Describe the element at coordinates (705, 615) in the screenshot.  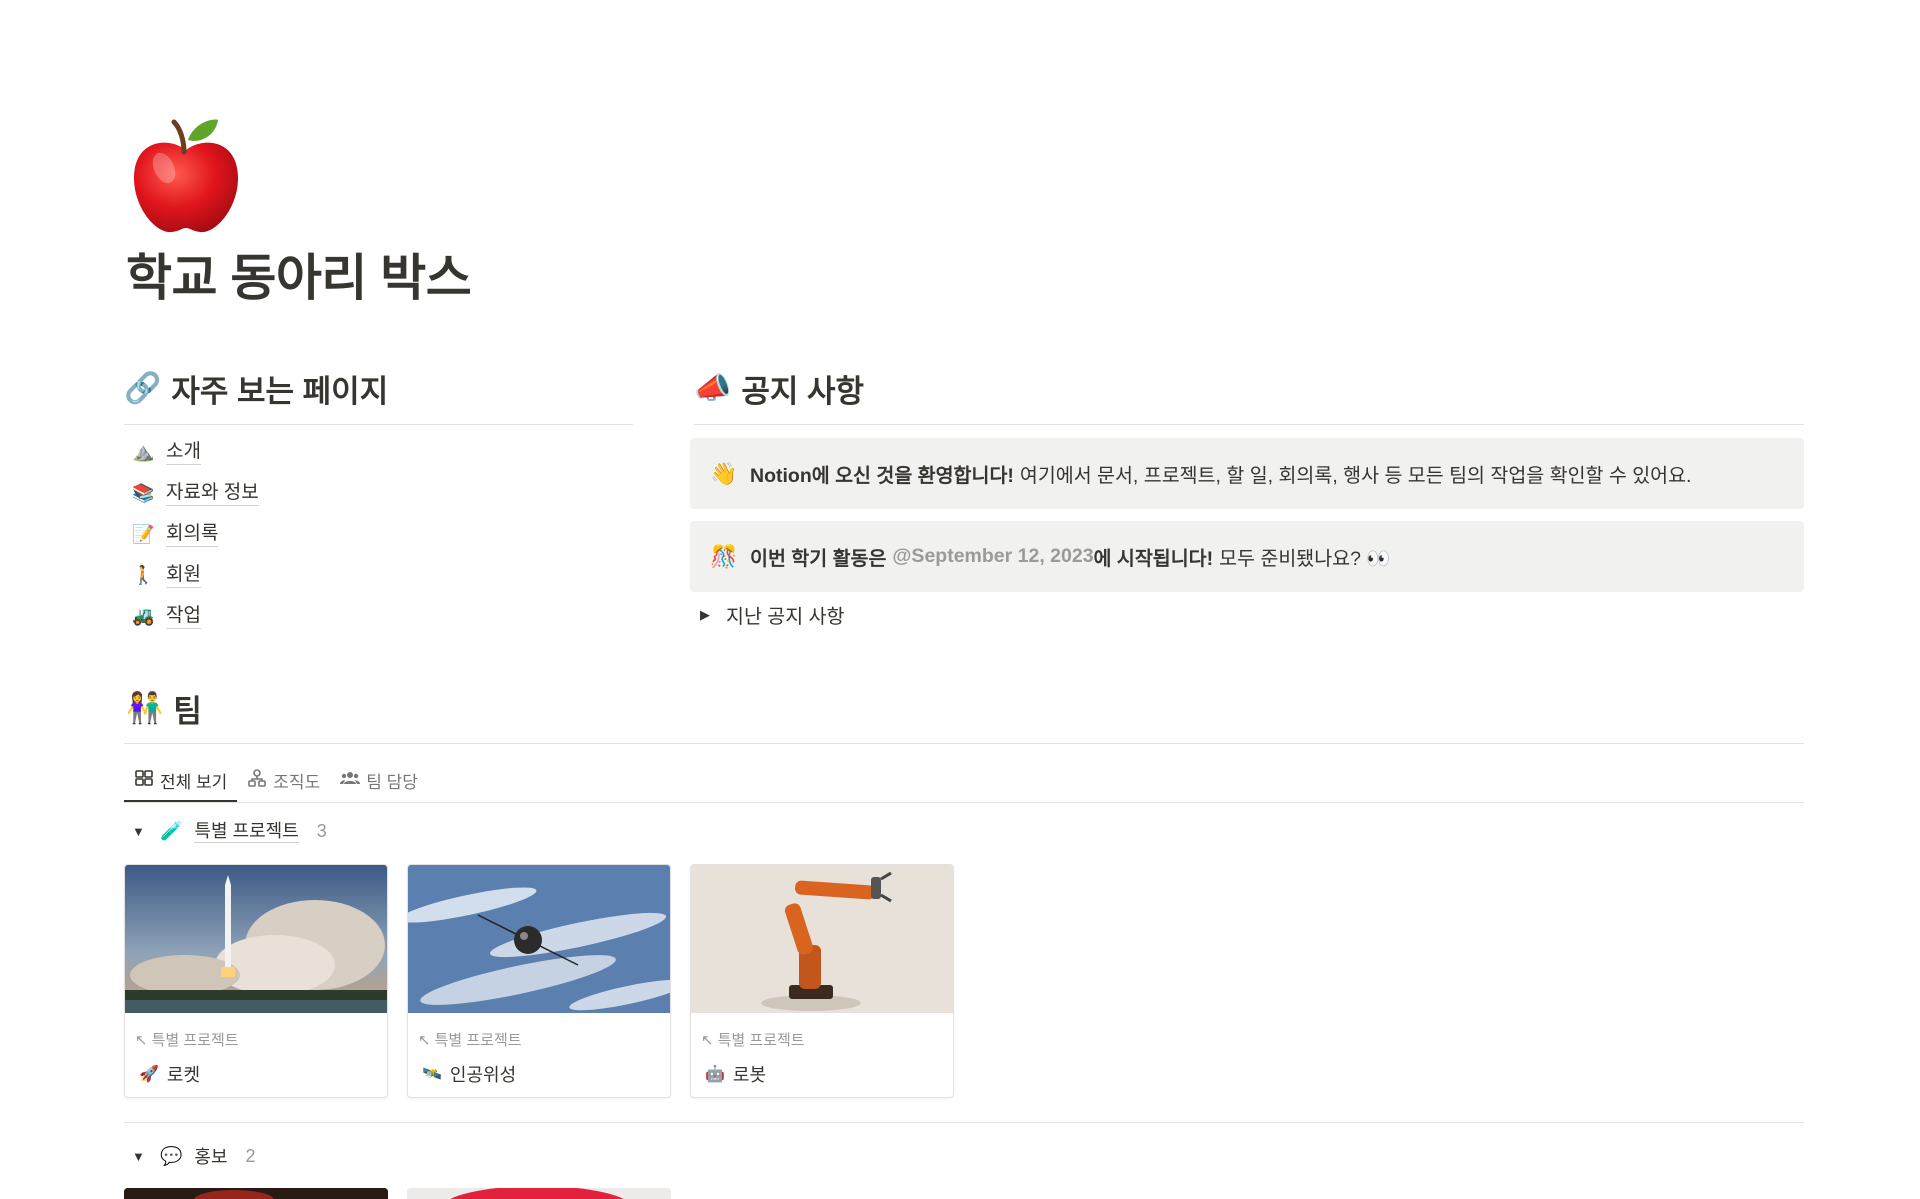
I see `toggle-triangle-icon: ▶` at that location.